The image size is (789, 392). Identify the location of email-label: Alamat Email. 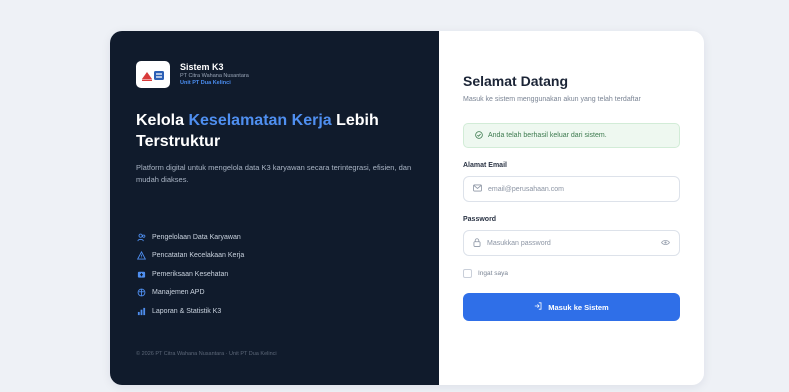
(485, 165).